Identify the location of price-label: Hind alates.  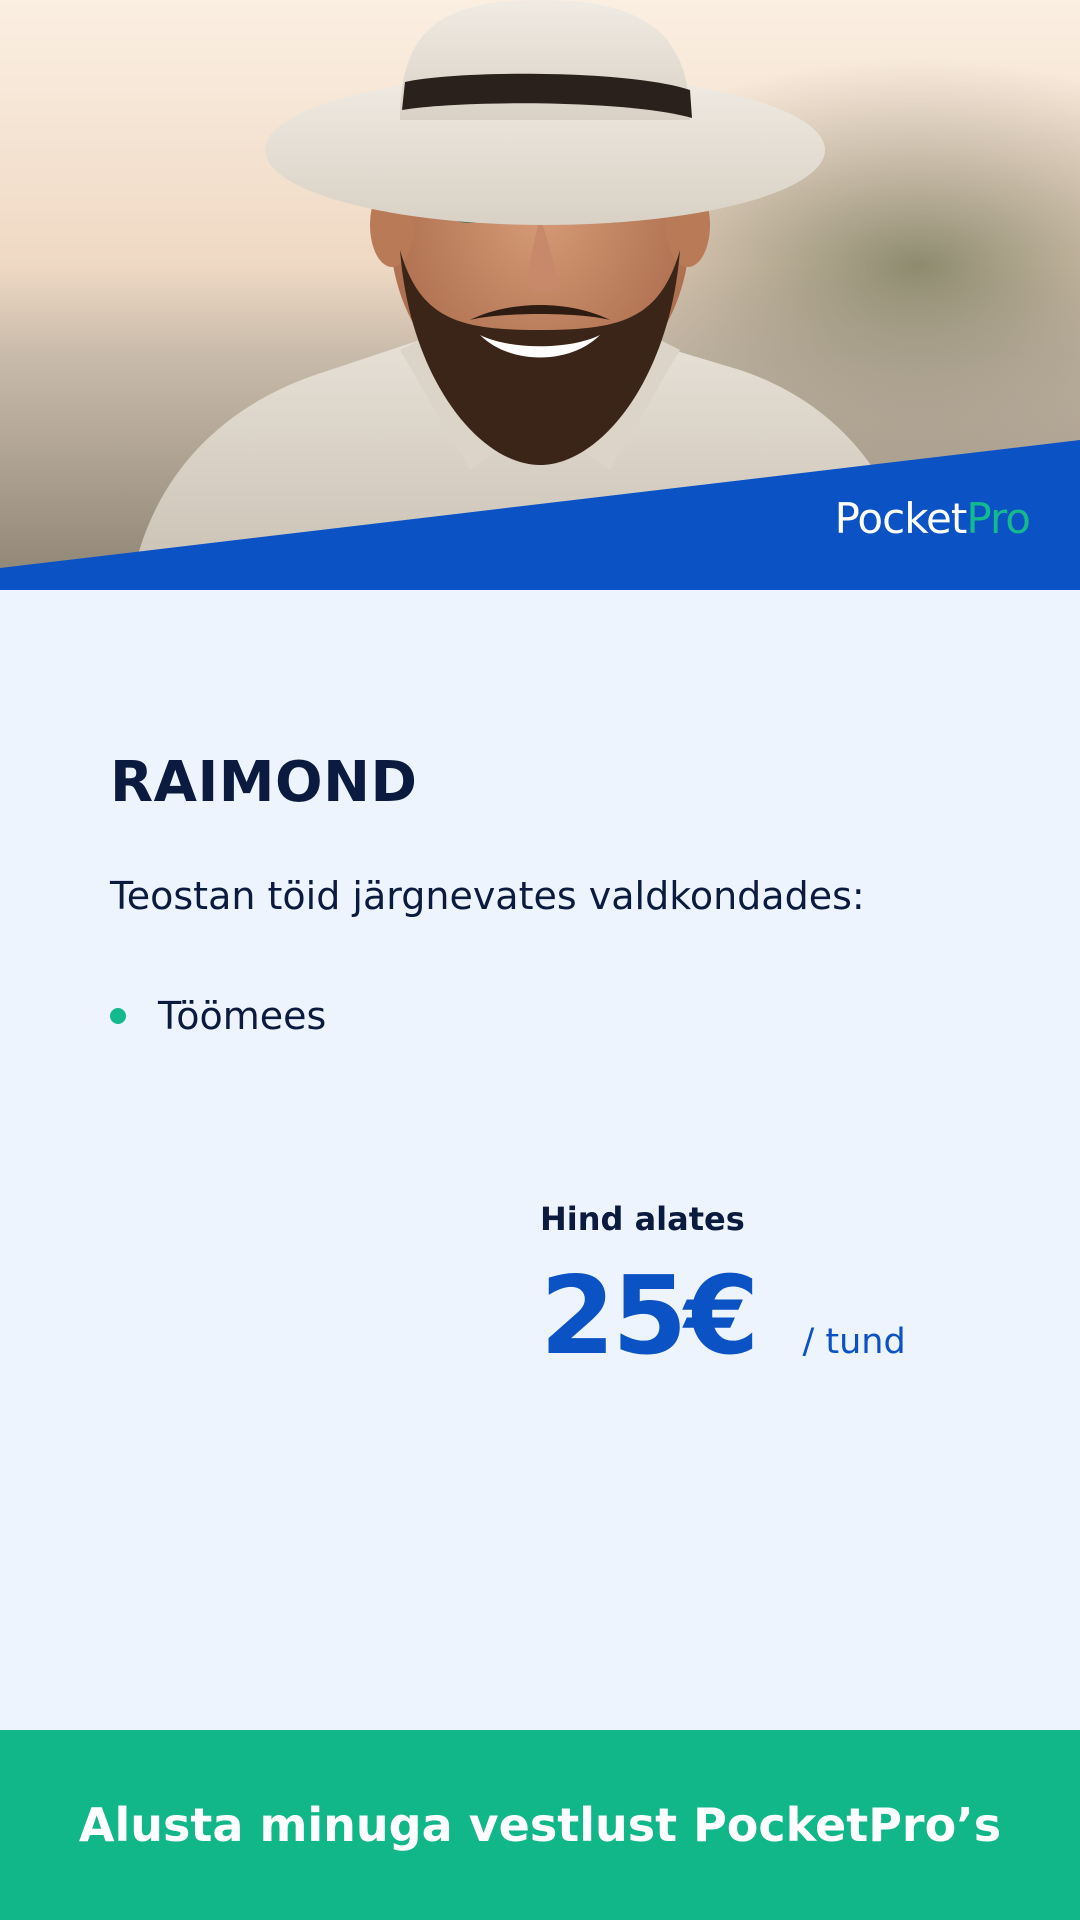
(642, 1219).